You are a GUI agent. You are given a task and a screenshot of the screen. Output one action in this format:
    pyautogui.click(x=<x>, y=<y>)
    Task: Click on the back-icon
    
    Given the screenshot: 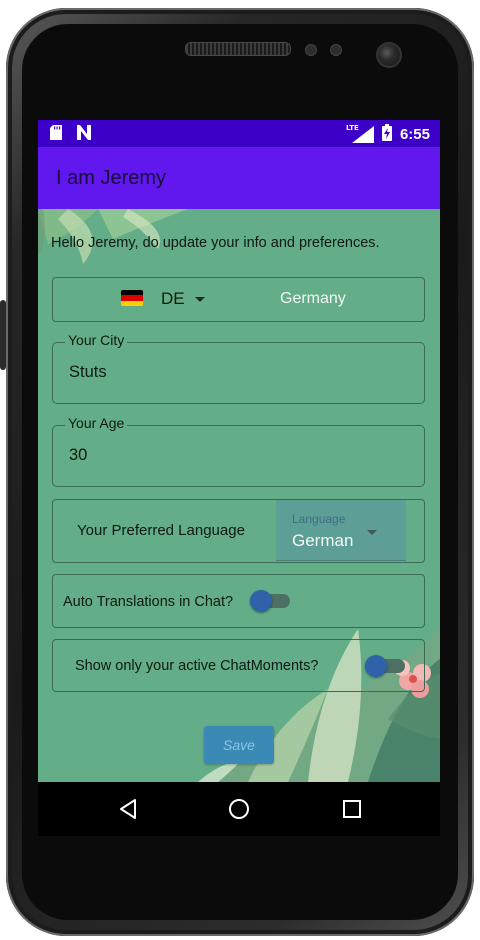 What is the action you would take?
    pyautogui.click(x=128, y=811)
    